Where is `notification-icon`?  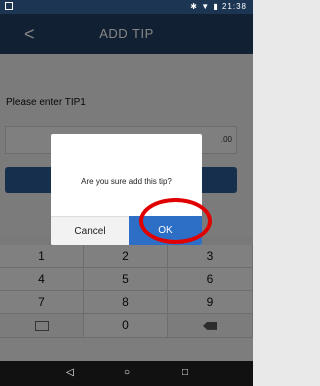
notification-icon is located at coordinates (9, 6).